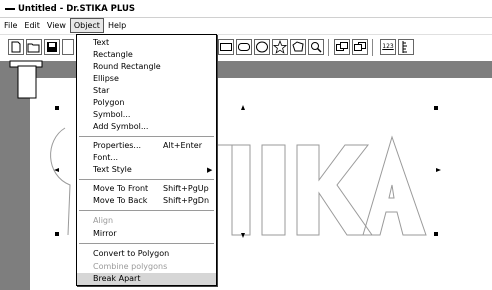 The image size is (492, 290). What do you see at coordinates (273, 190) in the screenshot?
I see `letter-i-outline` at bounding box center [273, 190].